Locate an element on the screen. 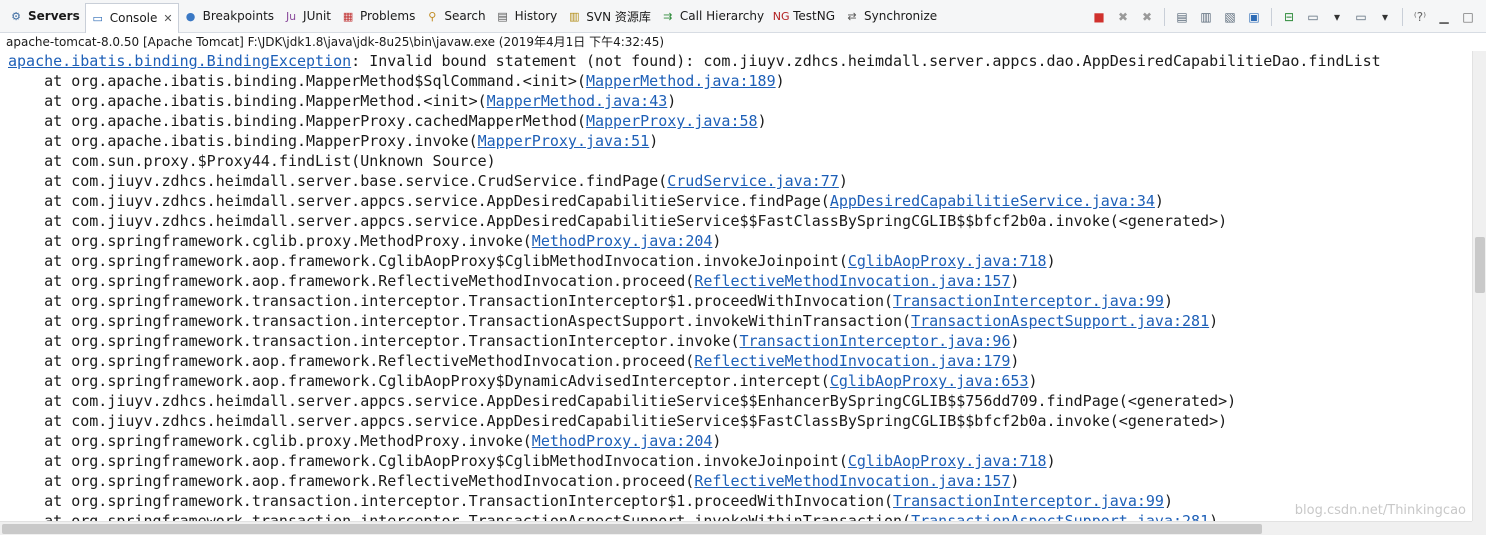 This screenshot has height=535, width=1486. view-menu-icon: ⁽?⁾ is located at coordinates (1420, 17).